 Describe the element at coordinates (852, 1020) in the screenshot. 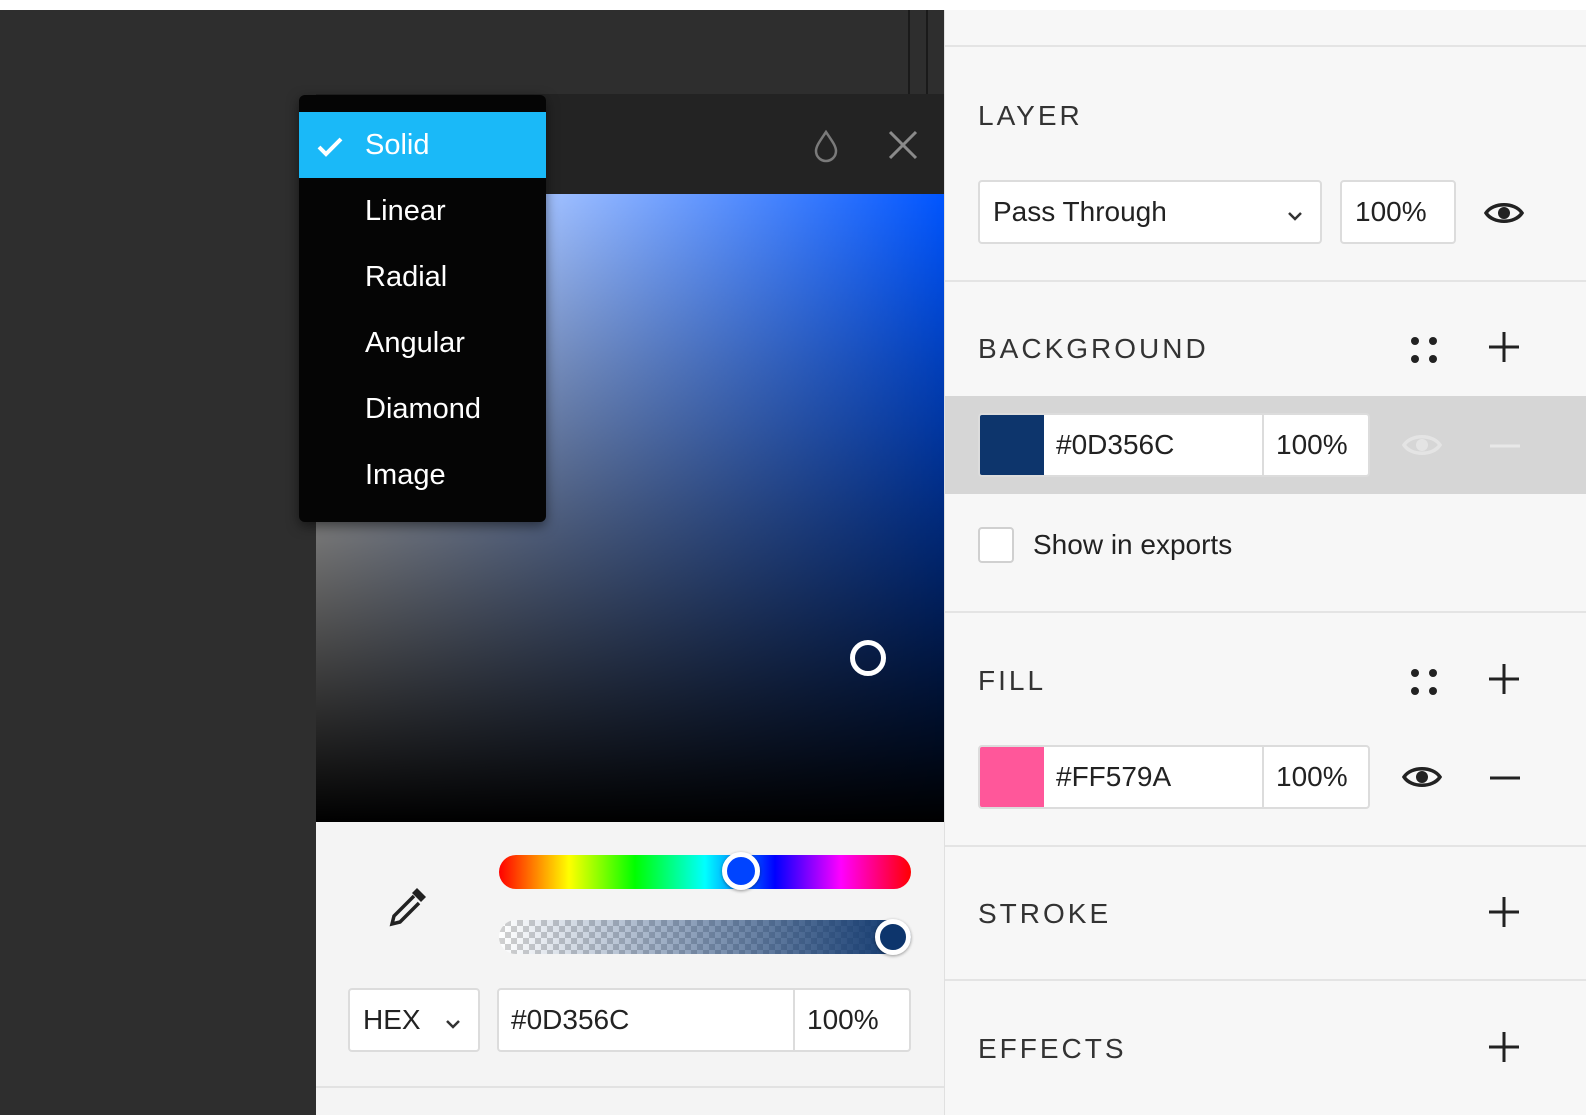

I see `picker-opacity-value: 100%` at that location.